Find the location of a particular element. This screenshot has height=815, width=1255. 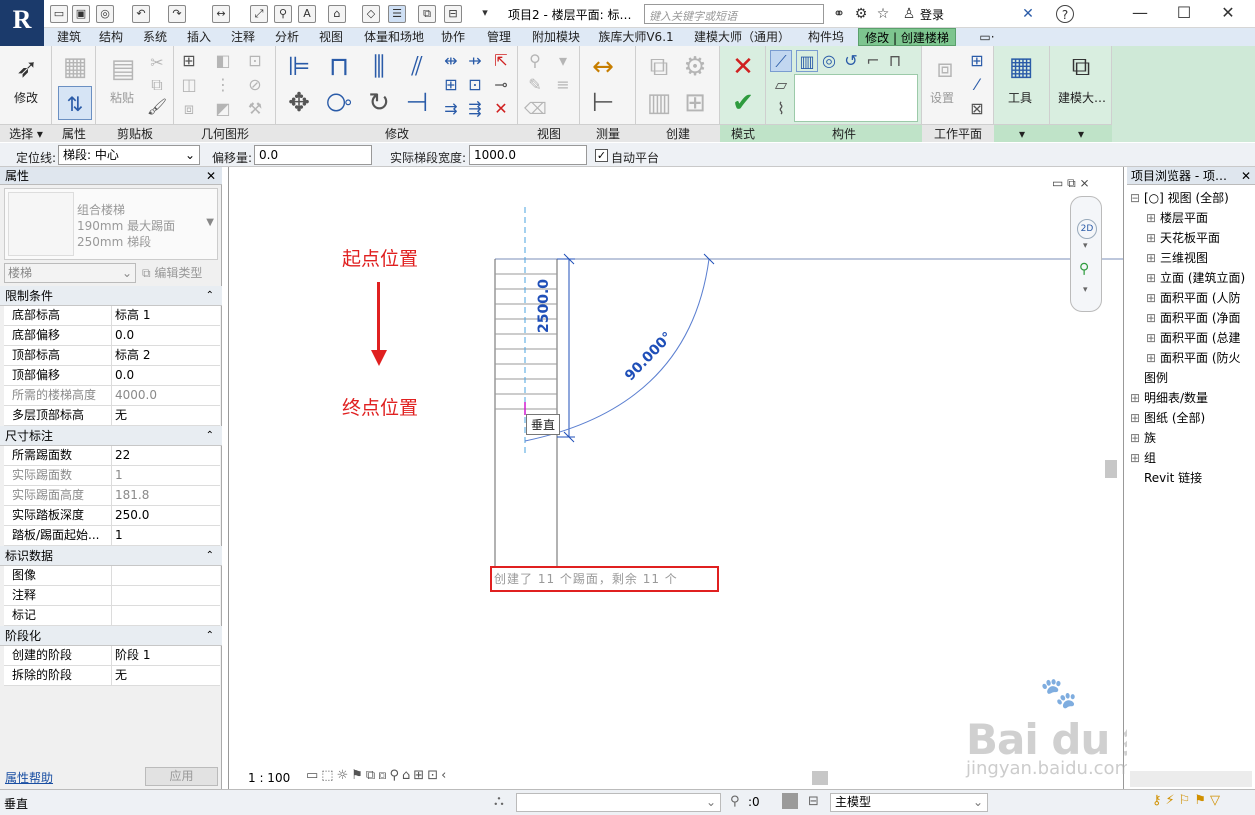

browser-item: Revit 链接 is located at coordinates (1166, 478).